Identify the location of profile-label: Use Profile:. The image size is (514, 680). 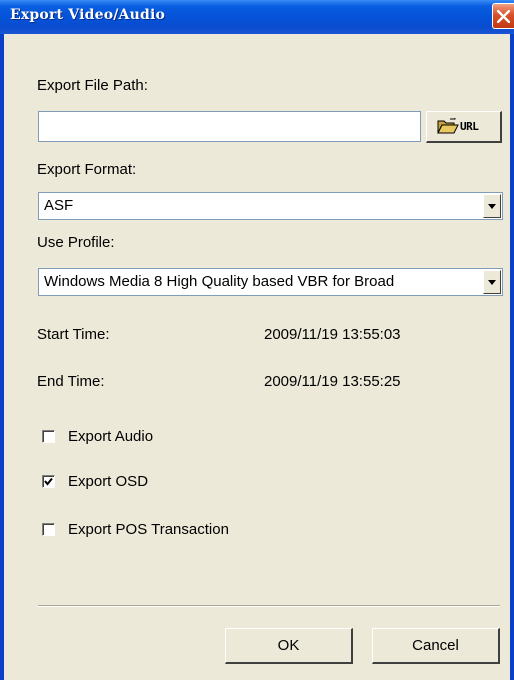
(76, 242).